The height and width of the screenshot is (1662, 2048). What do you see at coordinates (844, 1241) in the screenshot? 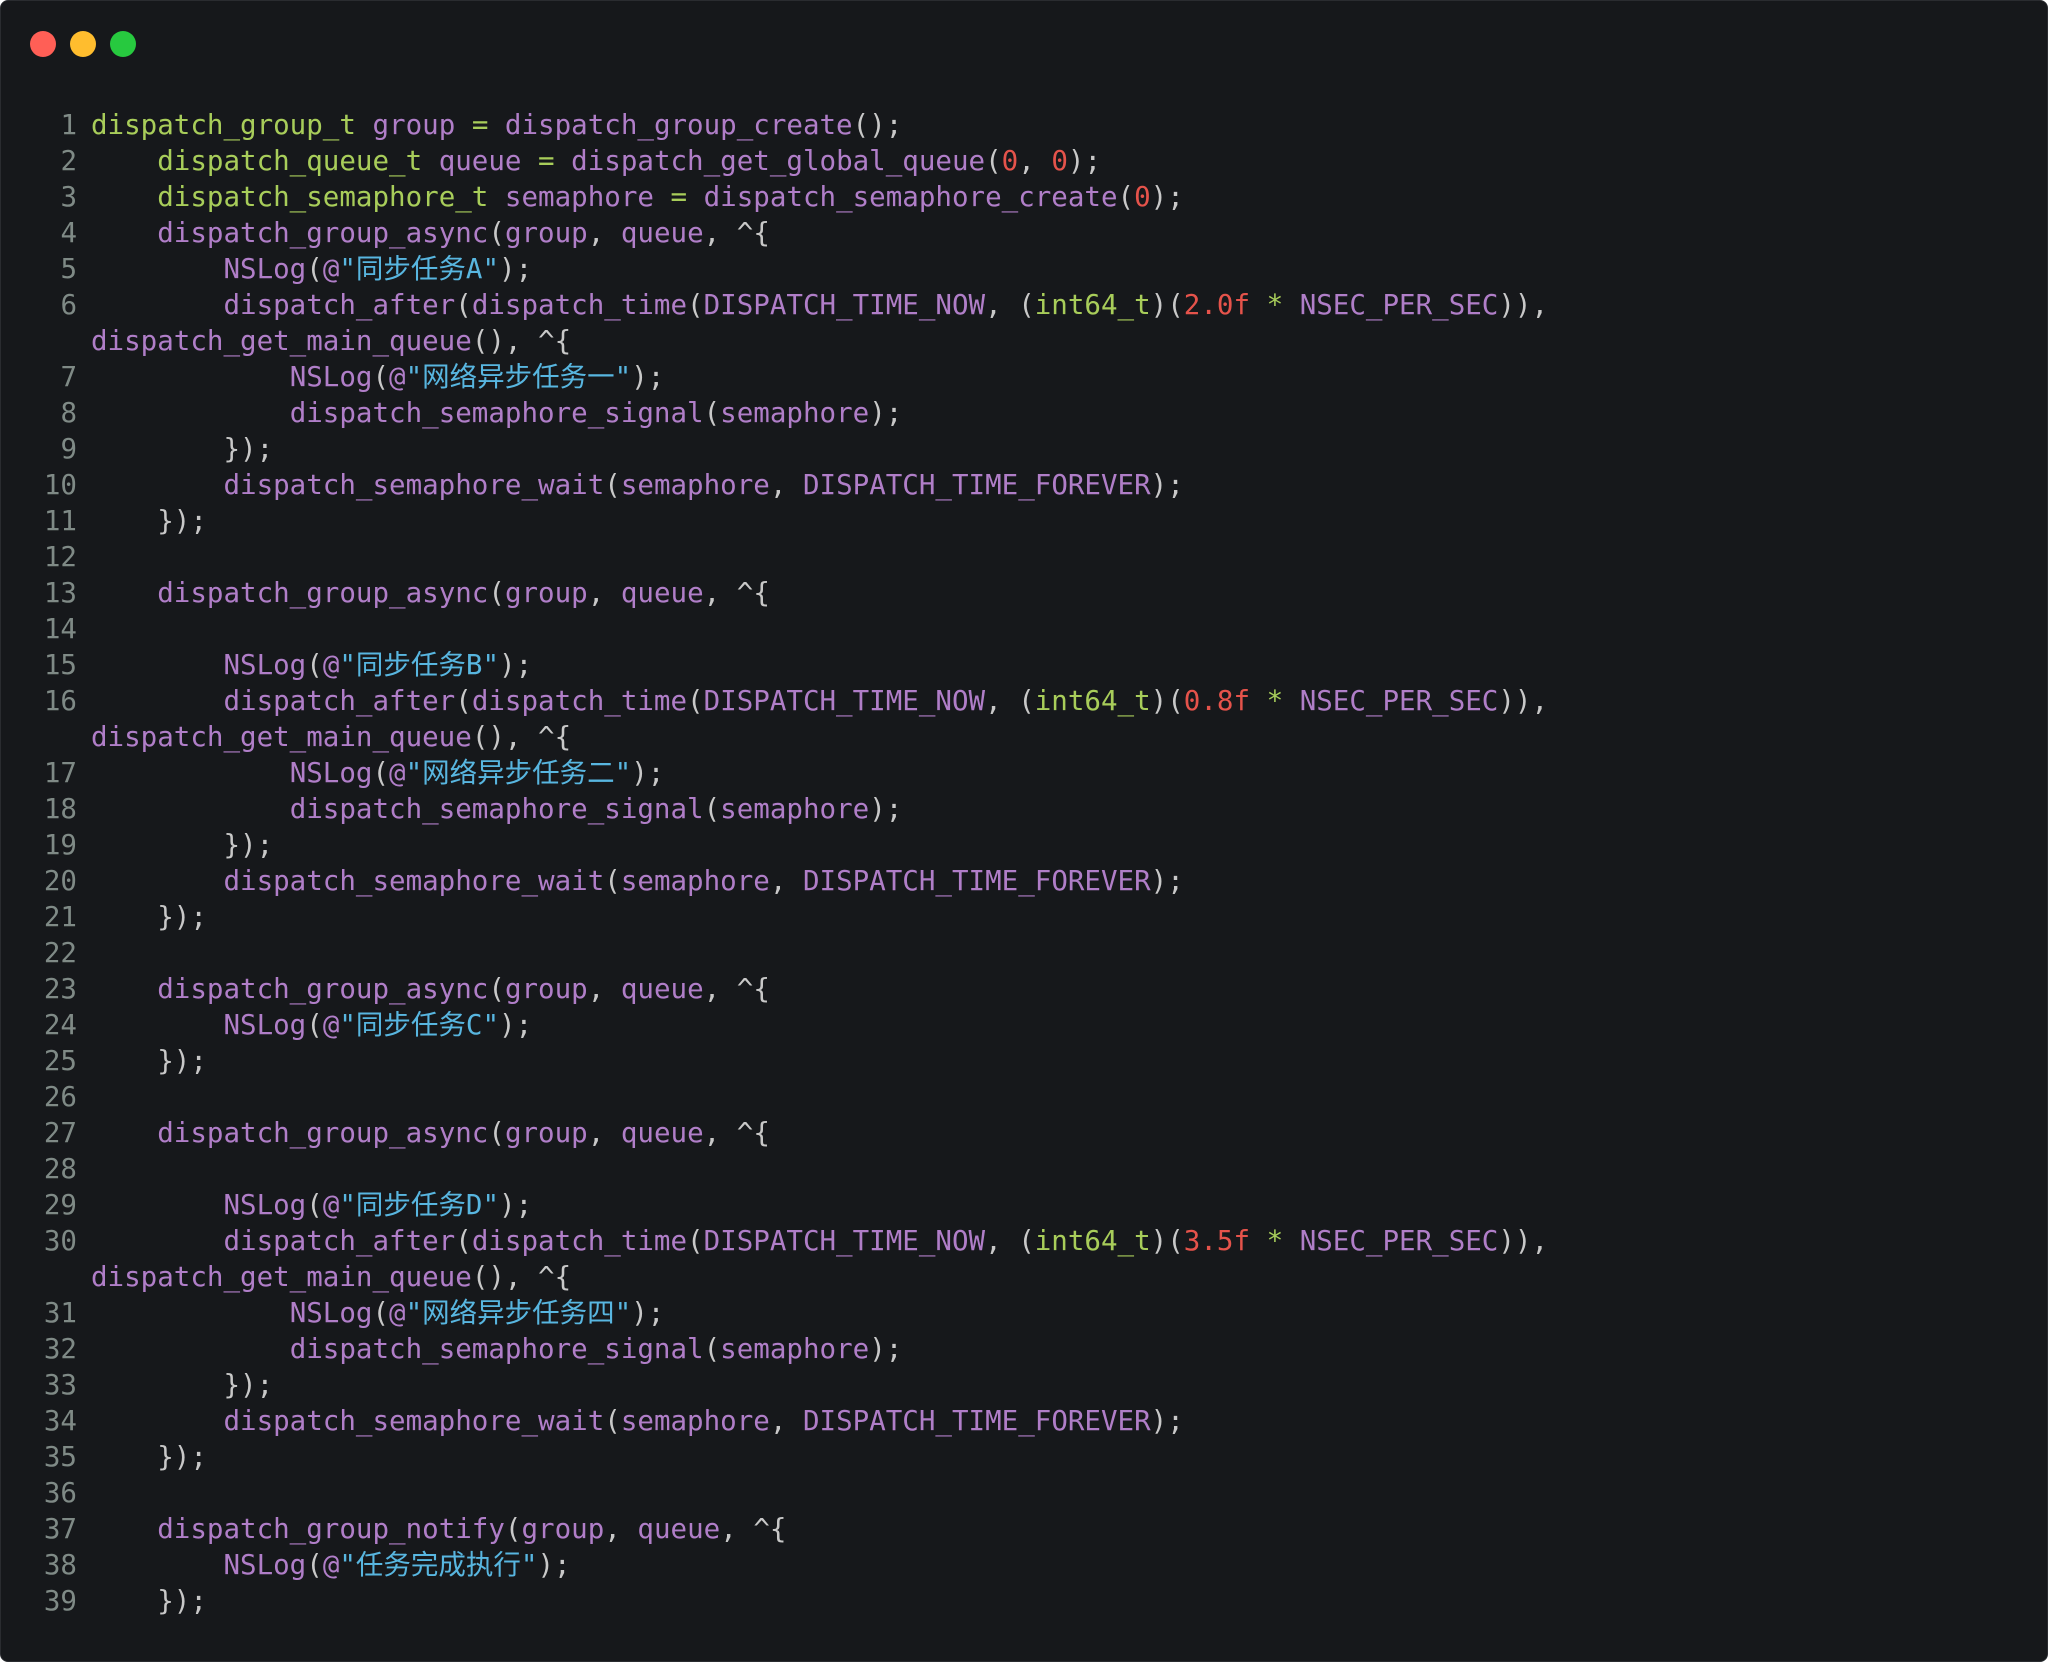
I see `code-token: DISPATCH_TIME_NOW` at bounding box center [844, 1241].